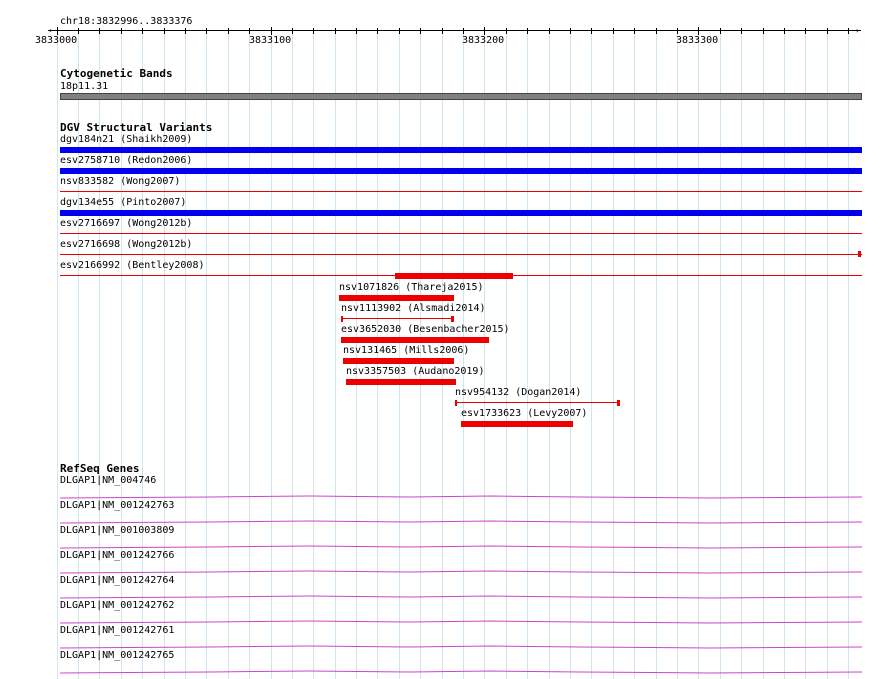  What do you see at coordinates (120, 181) in the screenshot?
I see `dgv-feature-label: nsv833582 (Wong2007)` at bounding box center [120, 181].